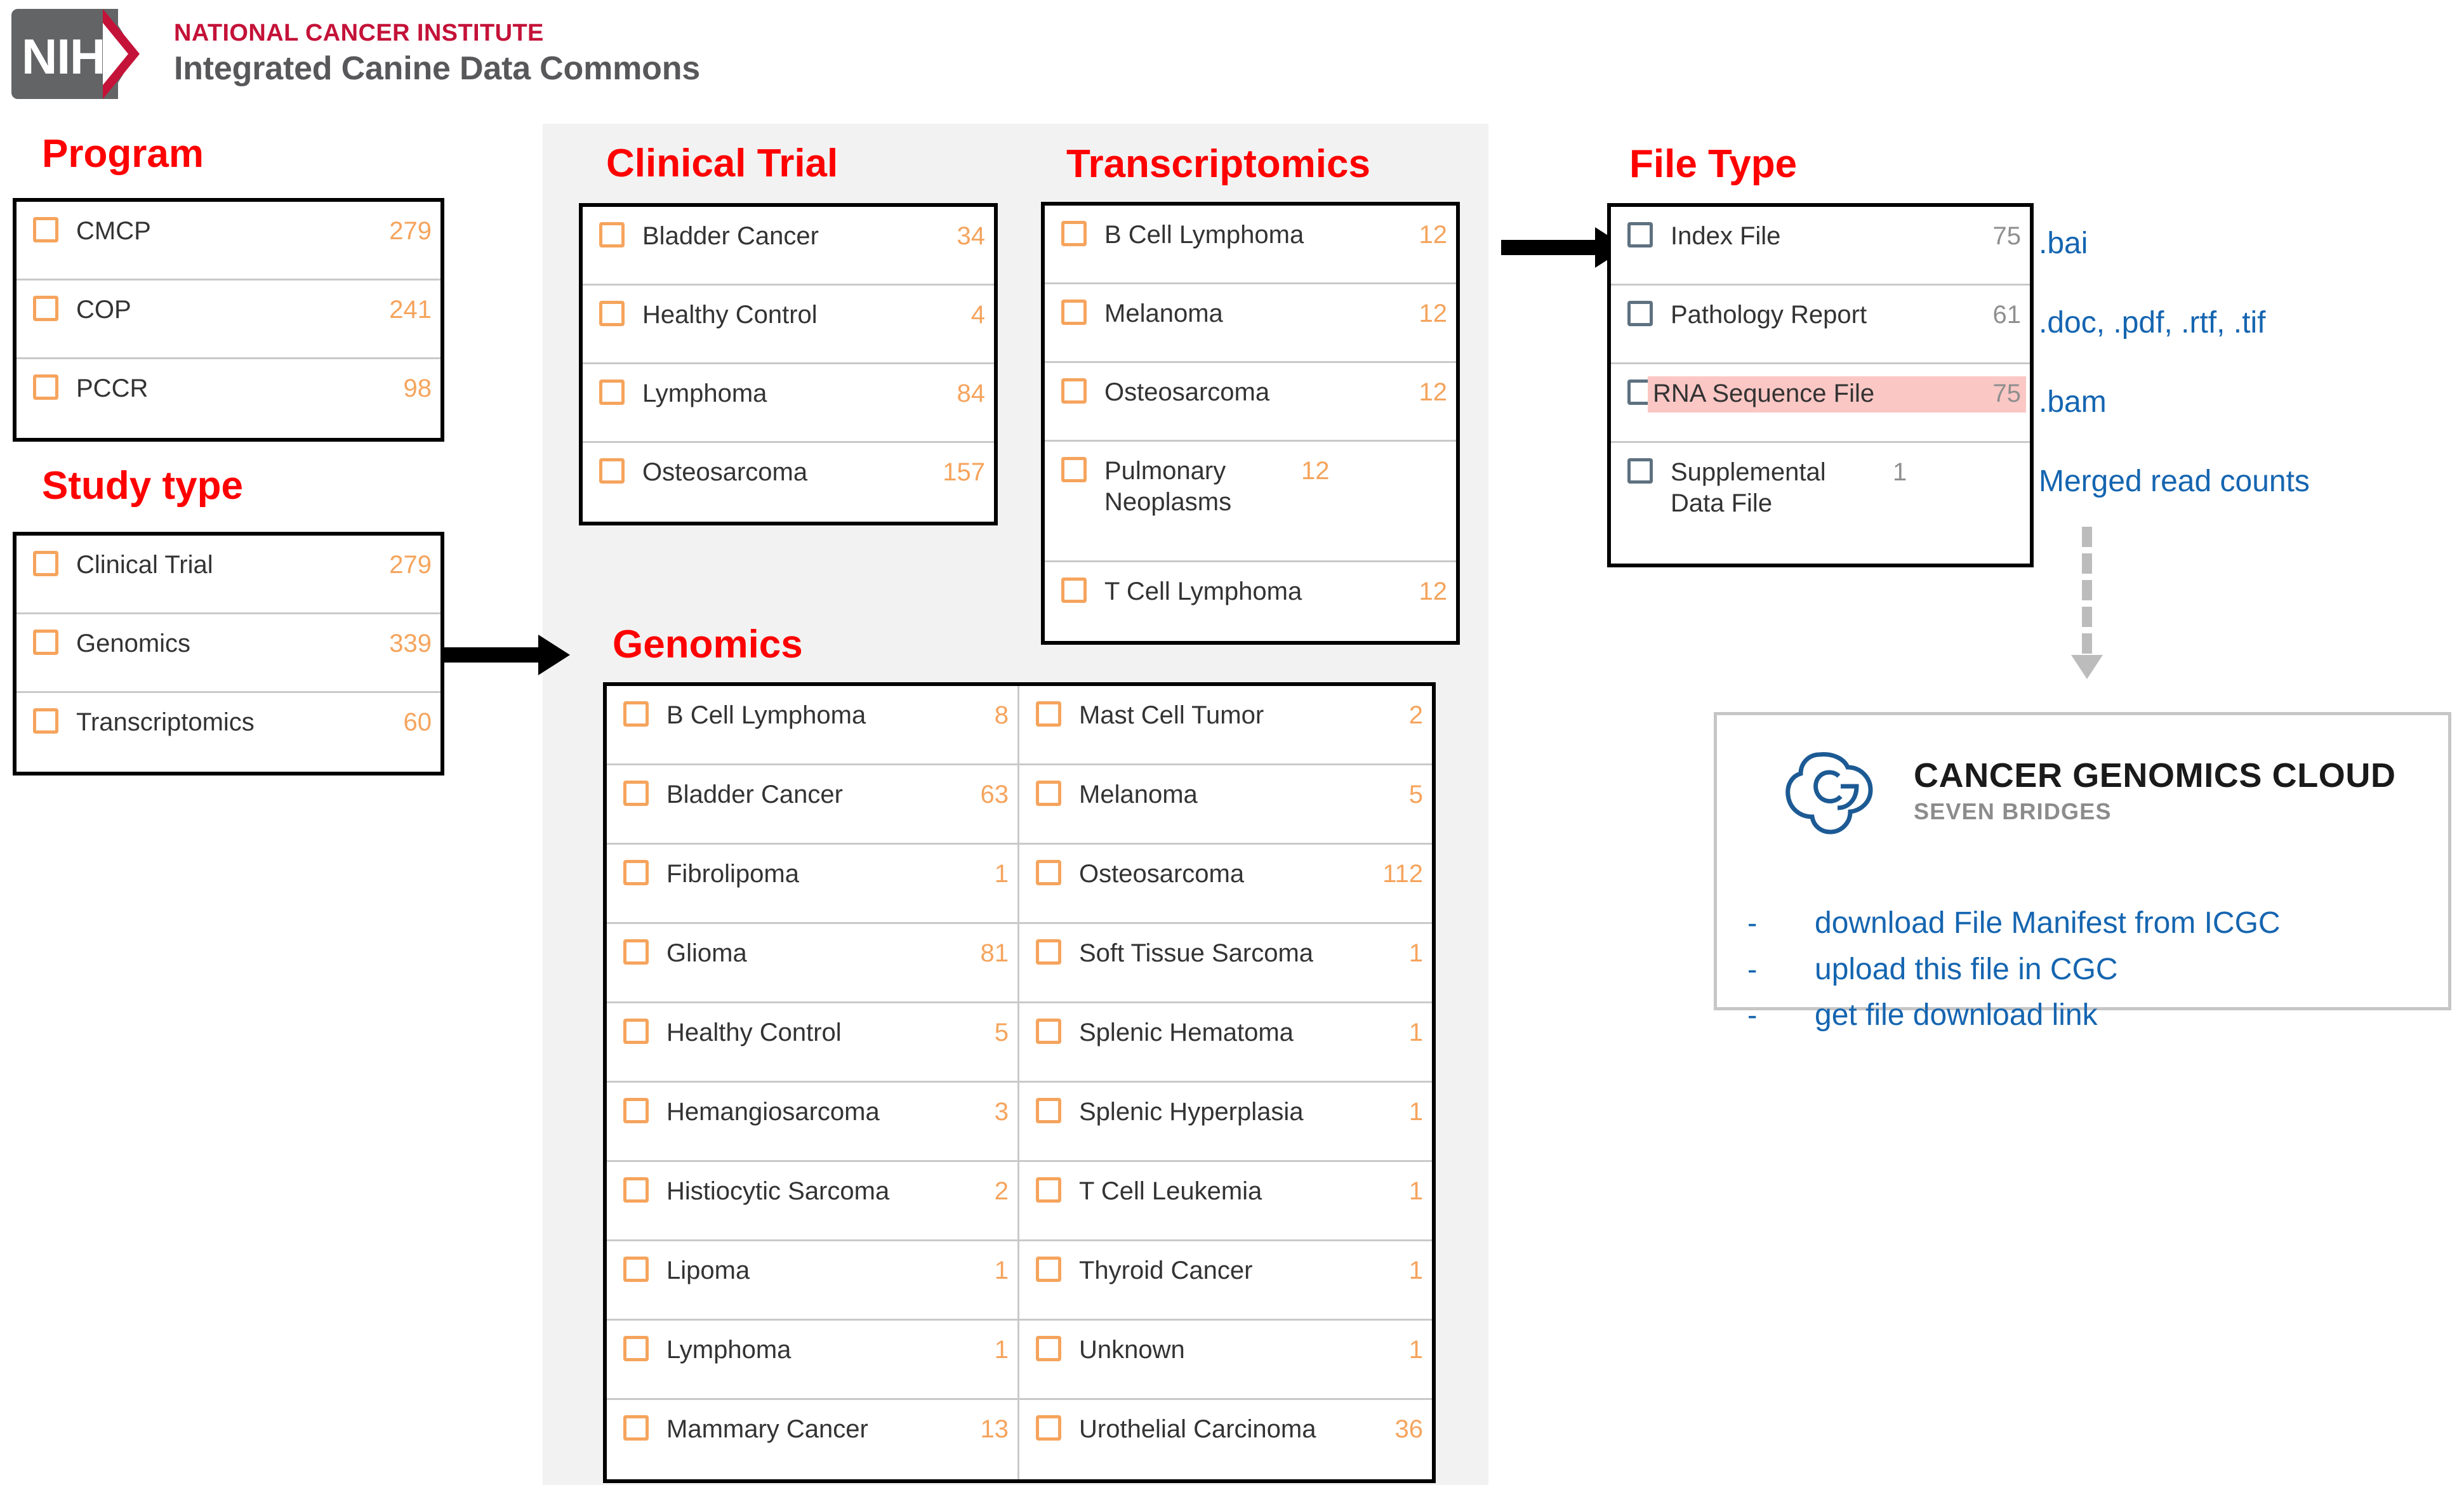 The height and width of the screenshot is (1485, 2464). What do you see at coordinates (2007, 315) in the screenshot?
I see `facet-count: 61` at bounding box center [2007, 315].